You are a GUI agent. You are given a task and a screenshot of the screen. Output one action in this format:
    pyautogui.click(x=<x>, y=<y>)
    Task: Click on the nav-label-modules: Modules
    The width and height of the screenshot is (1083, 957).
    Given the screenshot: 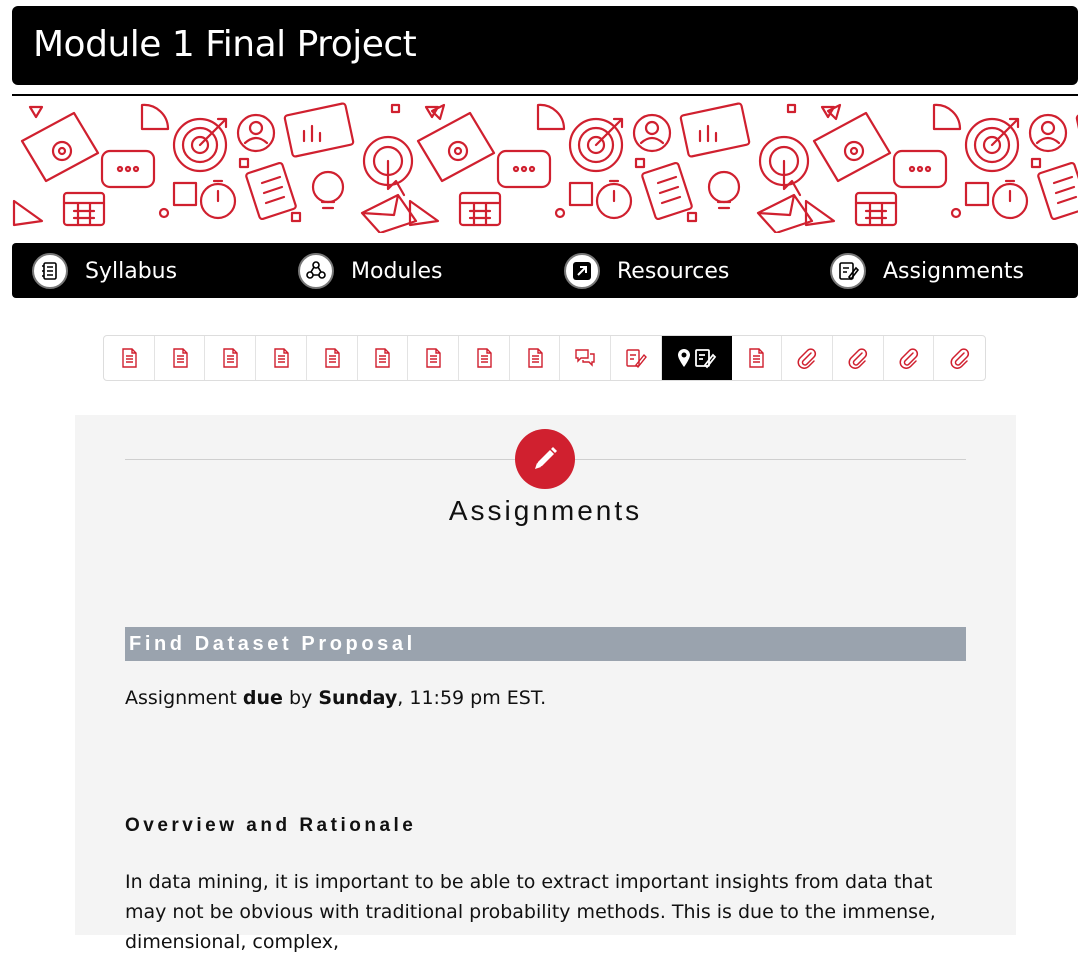 What is the action you would take?
    pyautogui.click(x=397, y=271)
    